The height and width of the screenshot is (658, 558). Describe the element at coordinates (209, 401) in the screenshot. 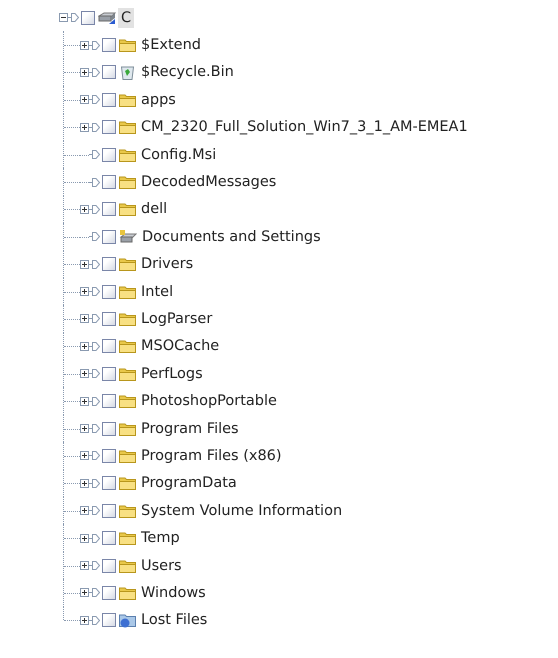

I see `tree-item-label: PhotoshopPortable` at that location.